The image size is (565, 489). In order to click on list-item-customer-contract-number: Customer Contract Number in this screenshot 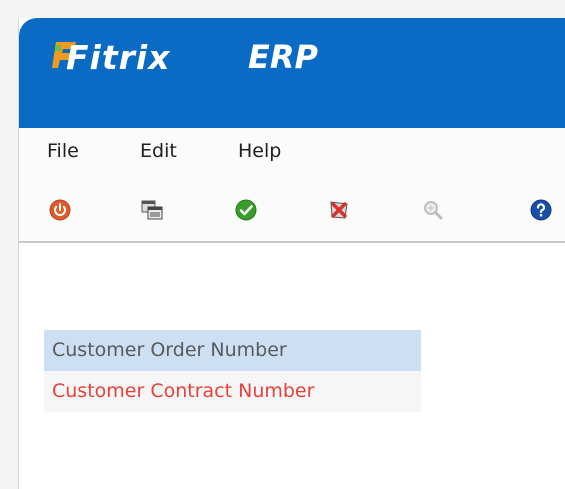, I will do `click(232, 391)`.